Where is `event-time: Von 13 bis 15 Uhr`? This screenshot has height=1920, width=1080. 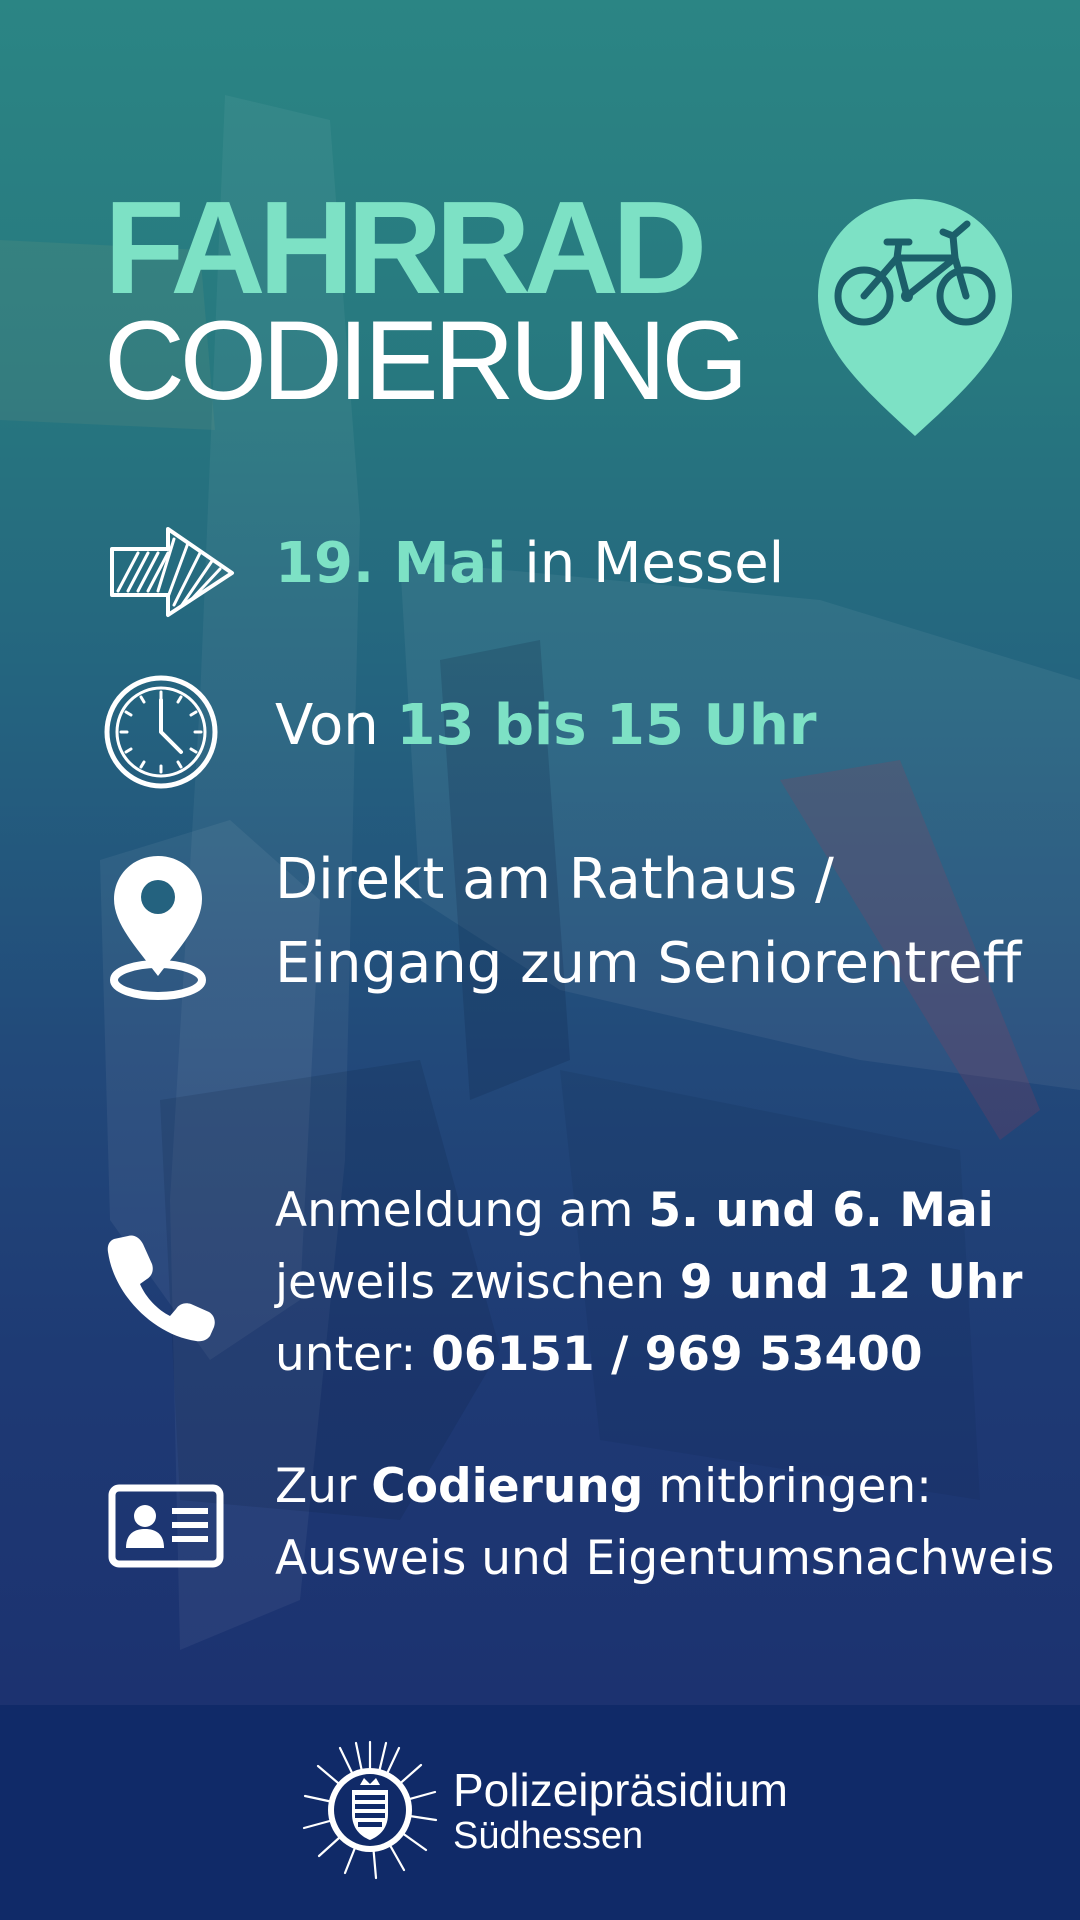 event-time: Von 13 bis 15 Uhr is located at coordinates (545, 726).